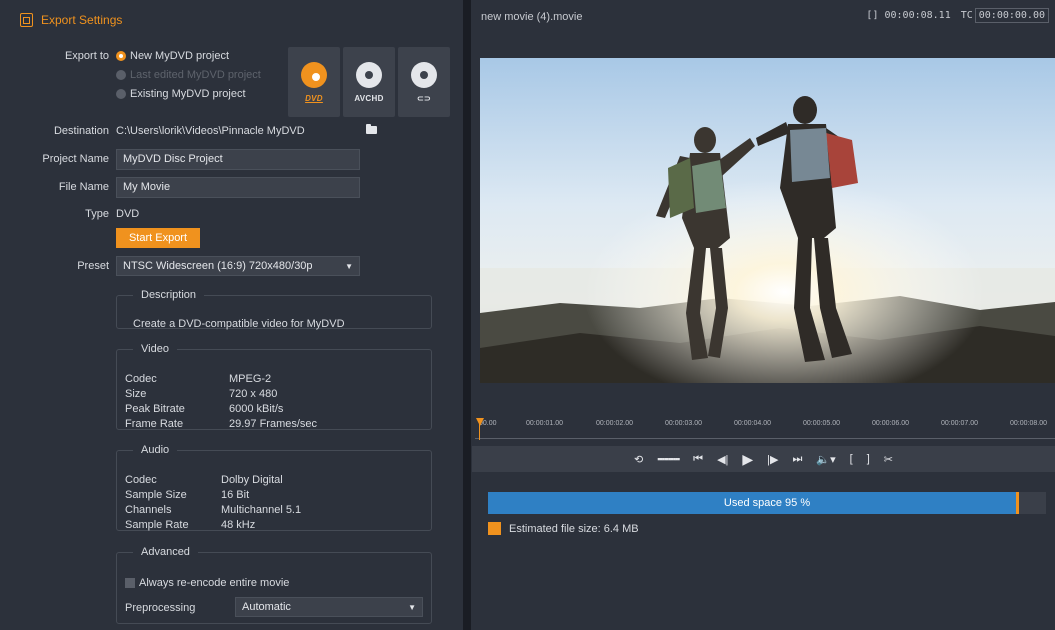  What do you see at coordinates (187, 495) in the screenshot?
I see `audio-sample-size-row: Sample Size 16 Bit` at bounding box center [187, 495].